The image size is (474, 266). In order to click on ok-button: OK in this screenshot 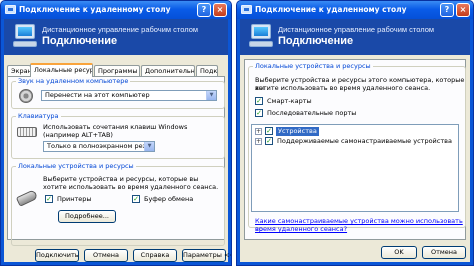, I will do `click(399, 252)`.